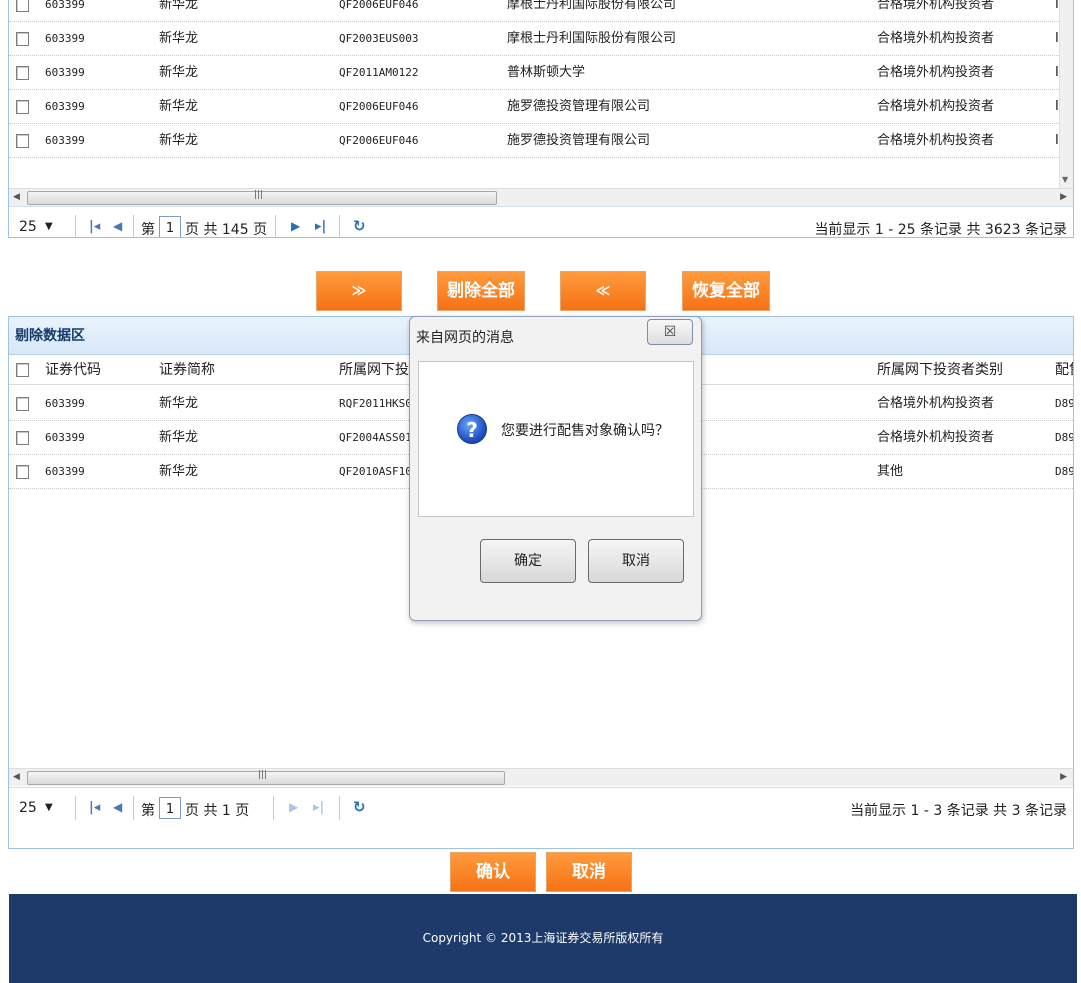  What do you see at coordinates (359, 291) in the screenshot?
I see `move-down-button: ≫` at bounding box center [359, 291].